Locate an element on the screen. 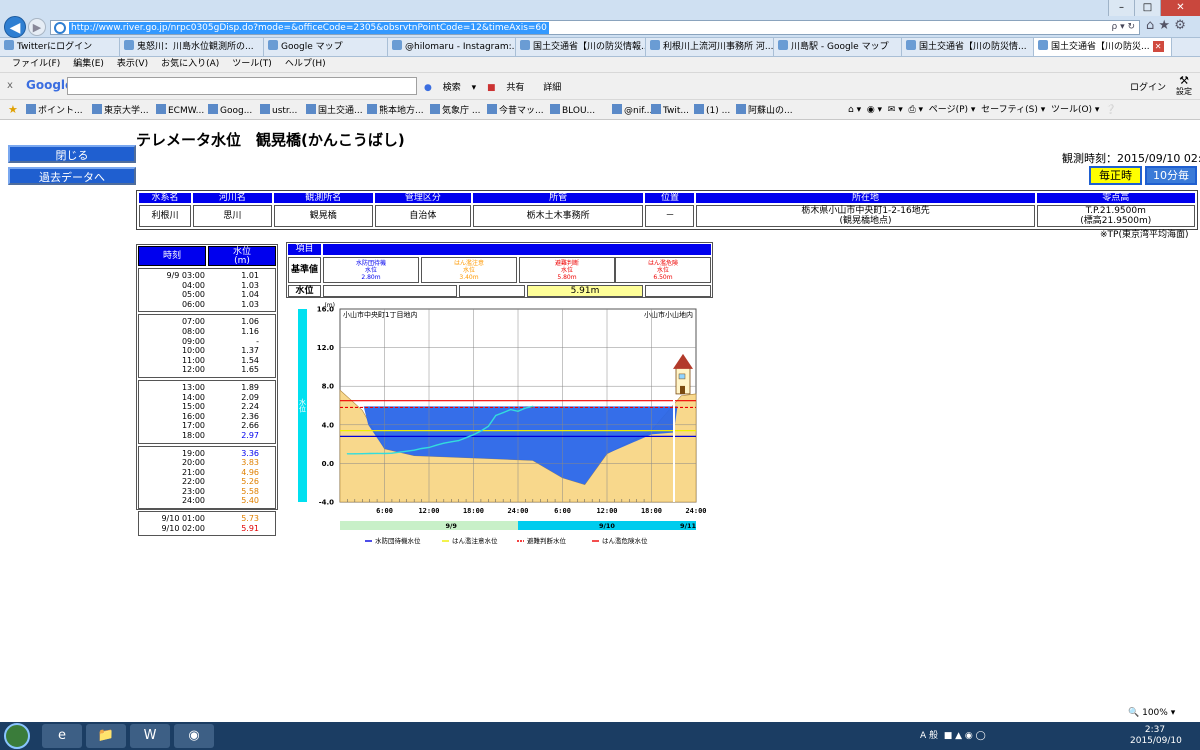 The image size is (1200, 750). browser-tab-0: Twitterにログイン is located at coordinates (60, 47).